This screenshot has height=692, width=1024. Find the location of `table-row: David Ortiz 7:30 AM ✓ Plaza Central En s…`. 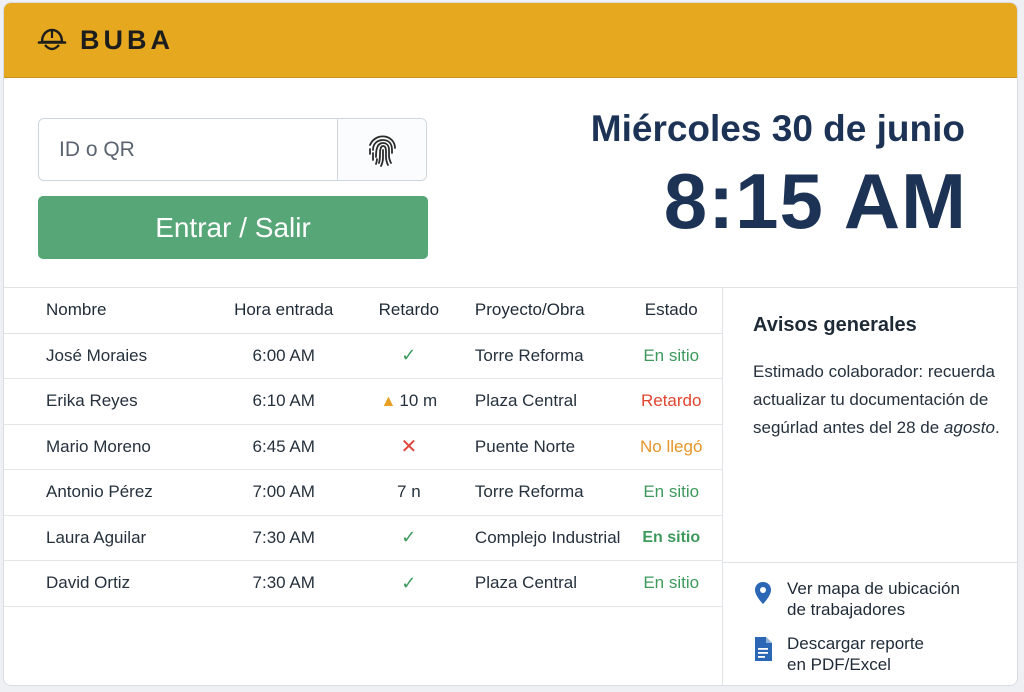

table-row: David Ortiz 7:30 AM ✓ Plaza Central En s… is located at coordinates (363, 583).